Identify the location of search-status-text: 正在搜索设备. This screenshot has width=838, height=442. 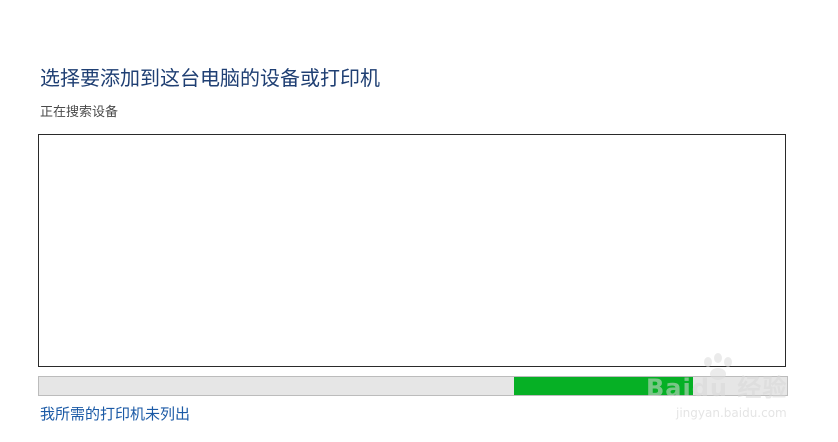
(79, 112).